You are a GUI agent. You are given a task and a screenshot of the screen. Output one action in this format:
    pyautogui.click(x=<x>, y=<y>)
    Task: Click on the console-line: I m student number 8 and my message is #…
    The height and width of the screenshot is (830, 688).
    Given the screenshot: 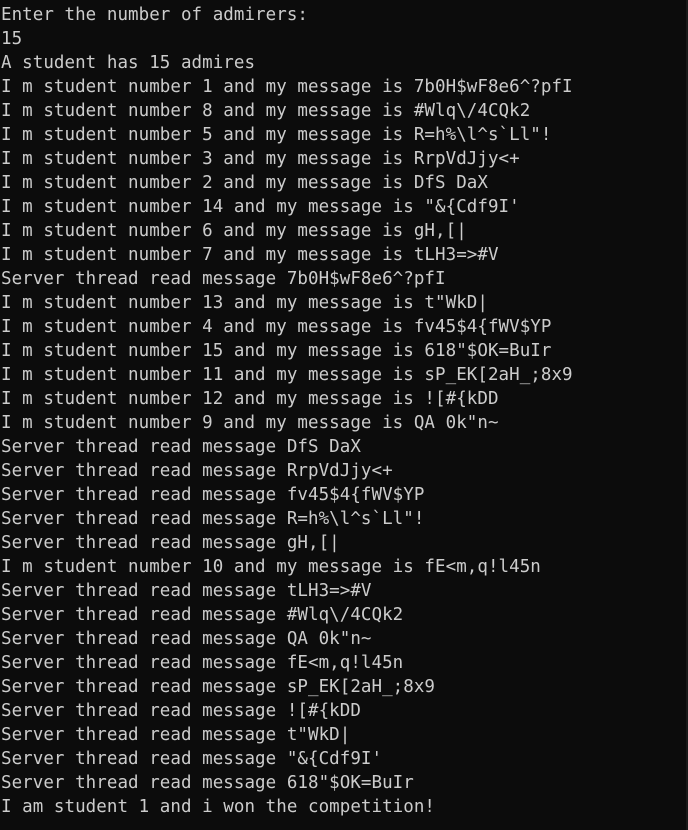 What is the action you would take?
    pyautogui.click(x=266, y=111)
    